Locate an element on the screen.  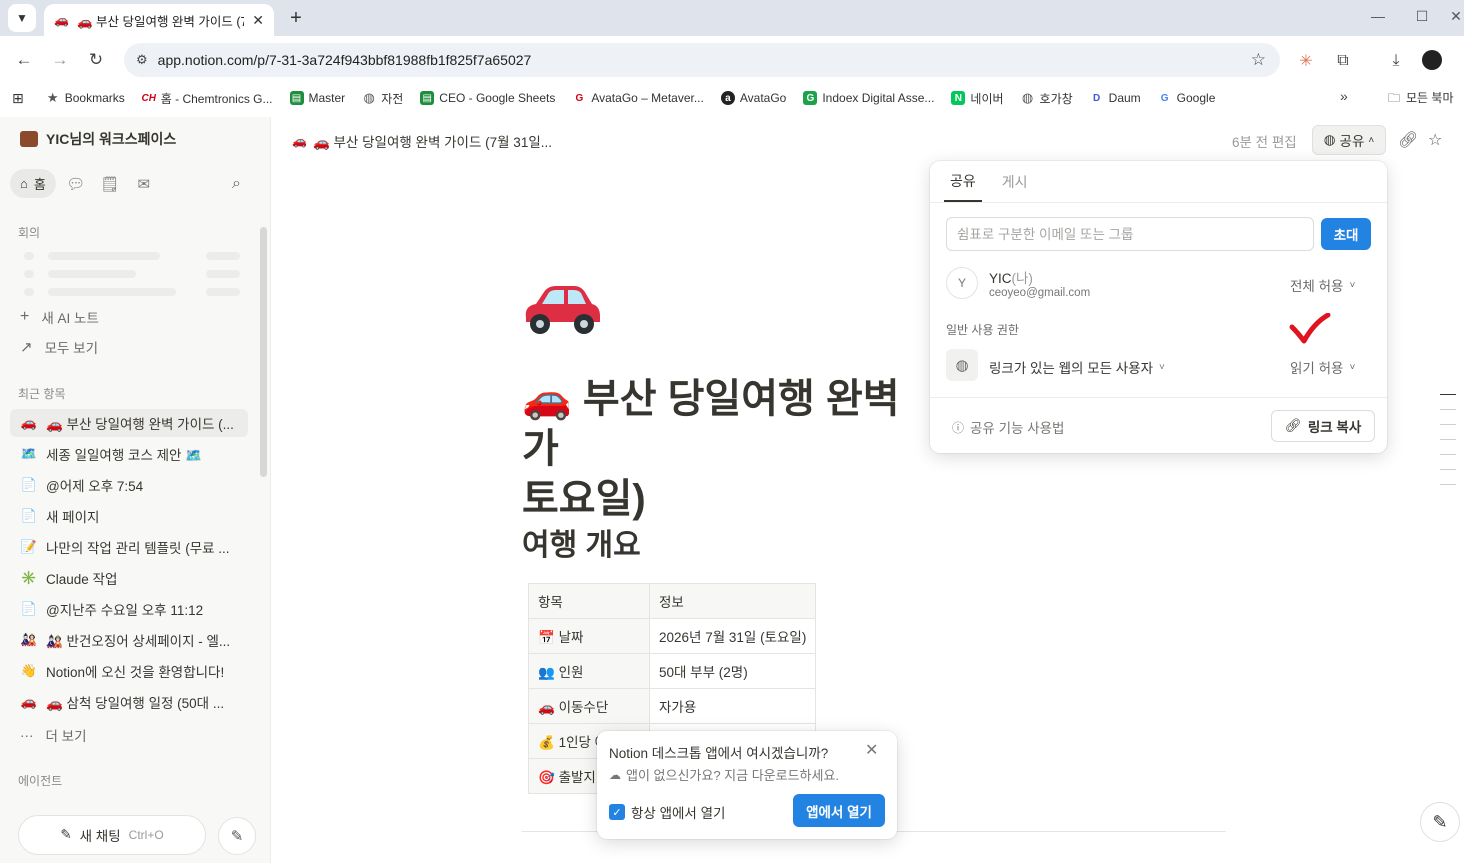
table-header: 항목 is located at coordinates (589, 601).